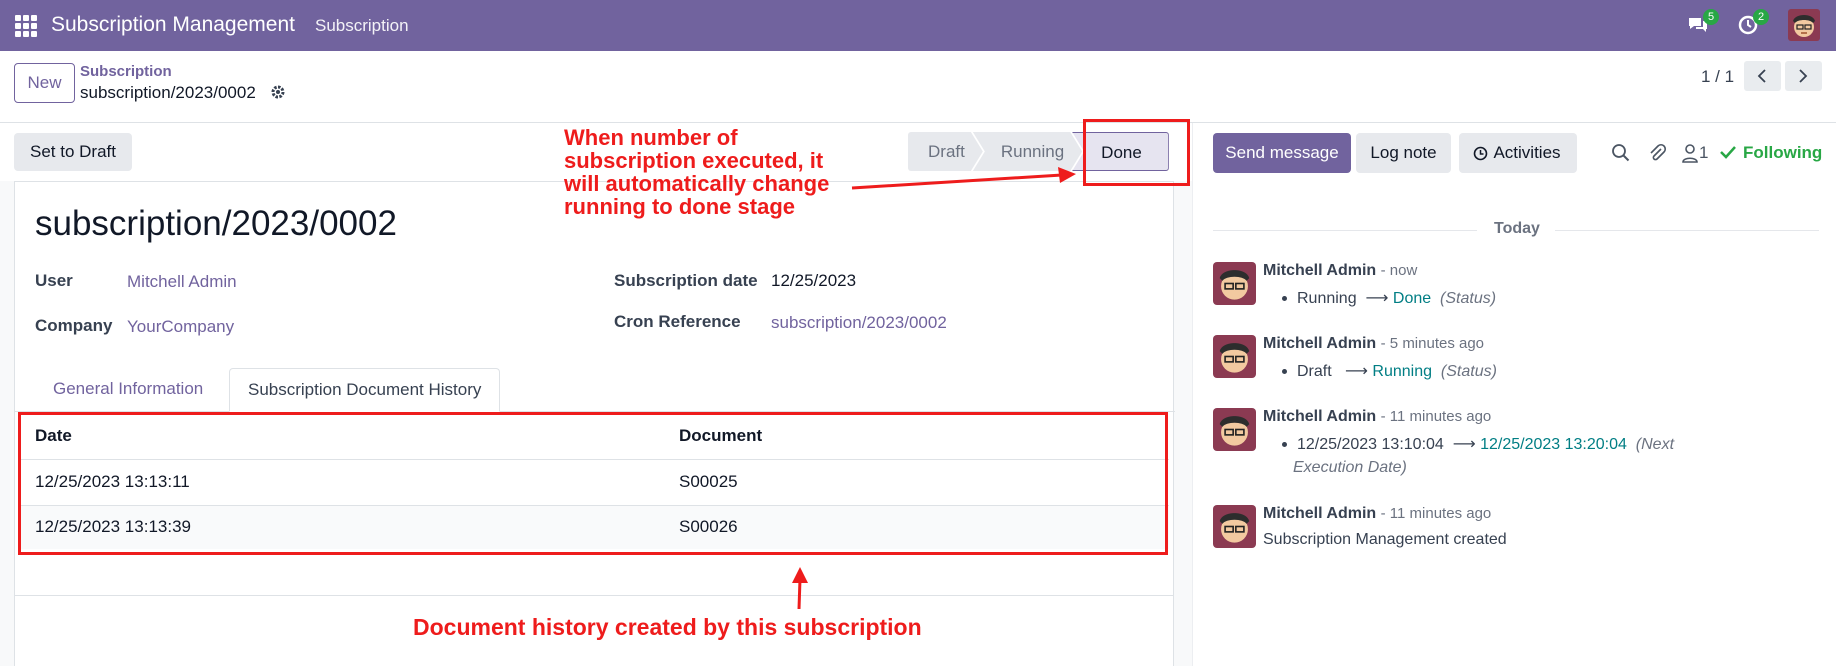 The width and height of the screenshot is (1836, 666). Describe the element at coordinates (1282, 153) in the screenshot. I see `send-message-button: Send message` at that location.